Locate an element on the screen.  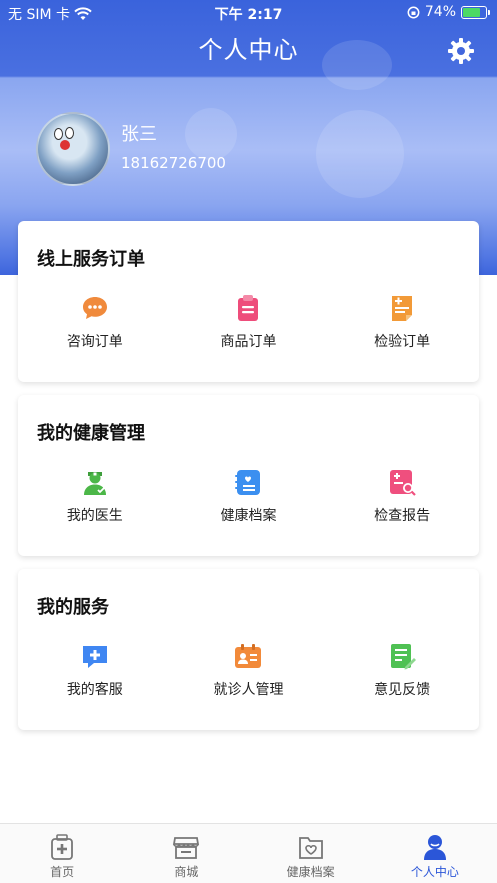
home-medical-icon is located at coordinates (62, 847).